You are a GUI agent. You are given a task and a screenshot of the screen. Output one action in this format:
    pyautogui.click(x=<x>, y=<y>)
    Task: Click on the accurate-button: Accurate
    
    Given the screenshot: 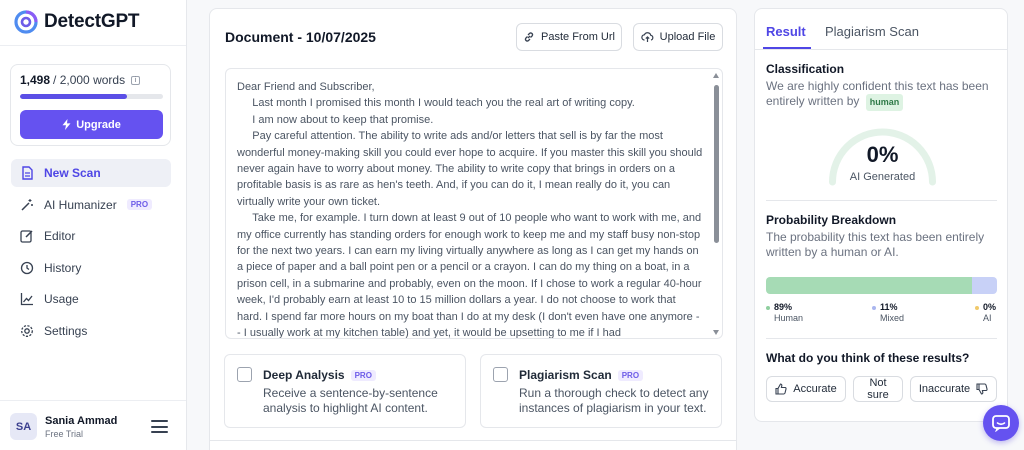 What is the action you would take?
    pyautogui.click(x=806, y=389)
    